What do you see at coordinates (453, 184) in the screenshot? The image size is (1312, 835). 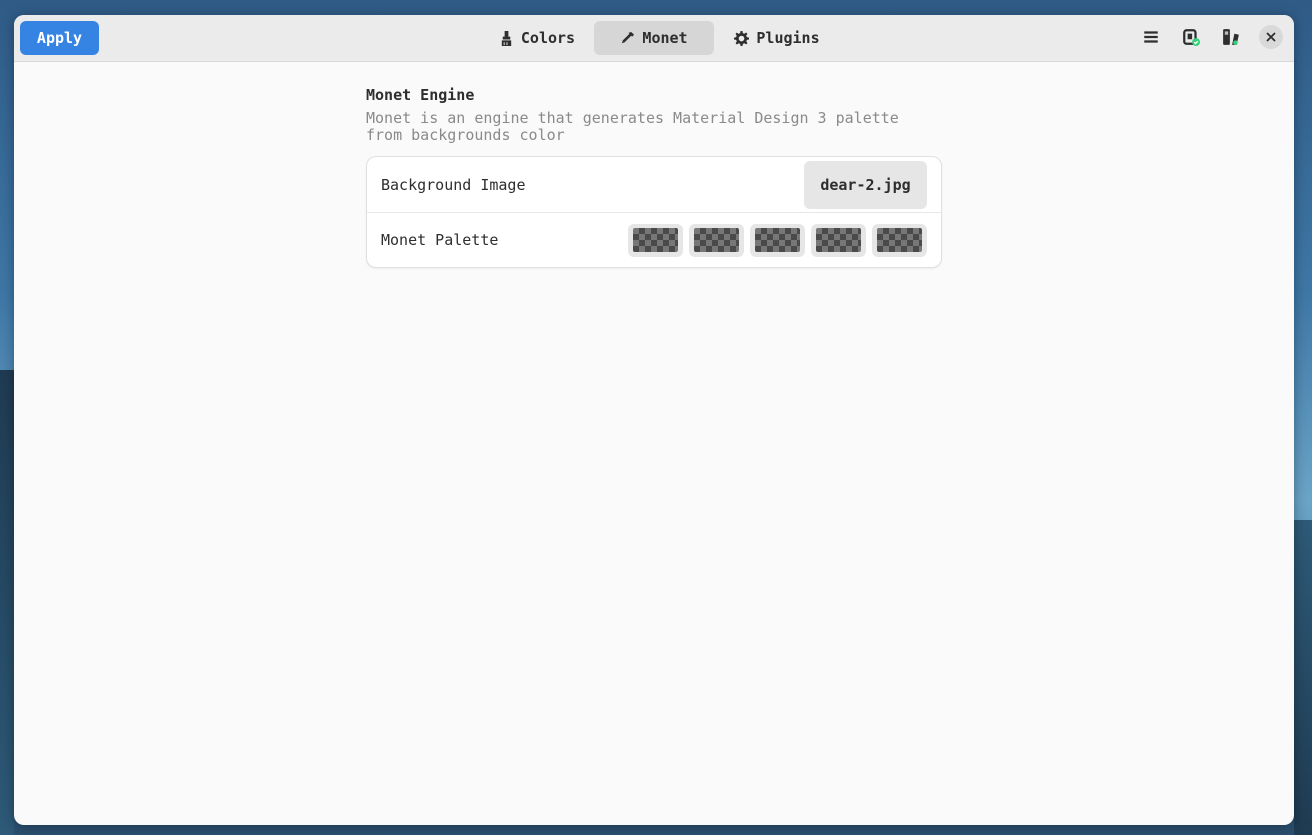 I see `background-image-label: Background Image` at bounding box center [453, 184].